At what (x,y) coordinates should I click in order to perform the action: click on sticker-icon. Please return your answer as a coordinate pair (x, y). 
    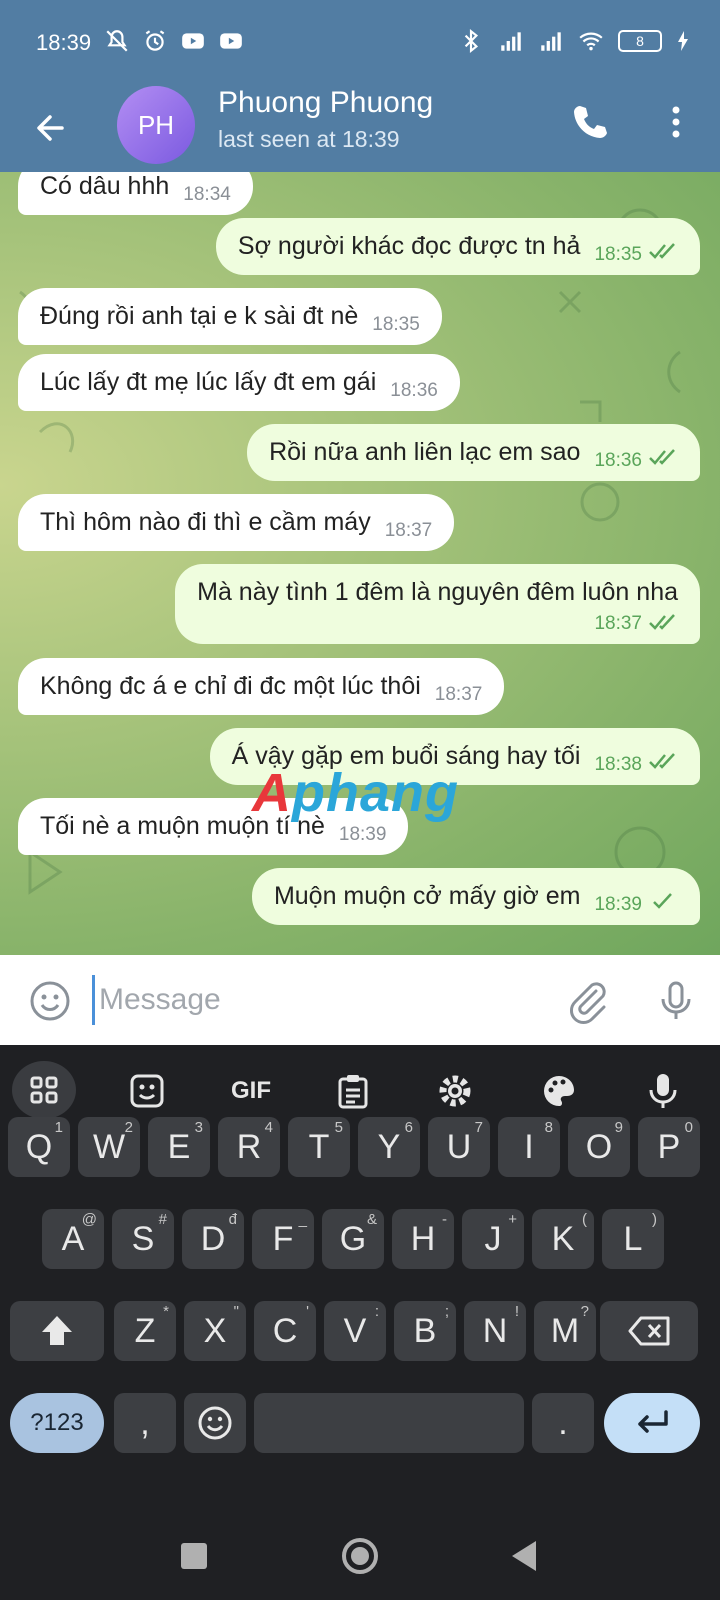
    Looking at the image, I should click on (147, 1091).